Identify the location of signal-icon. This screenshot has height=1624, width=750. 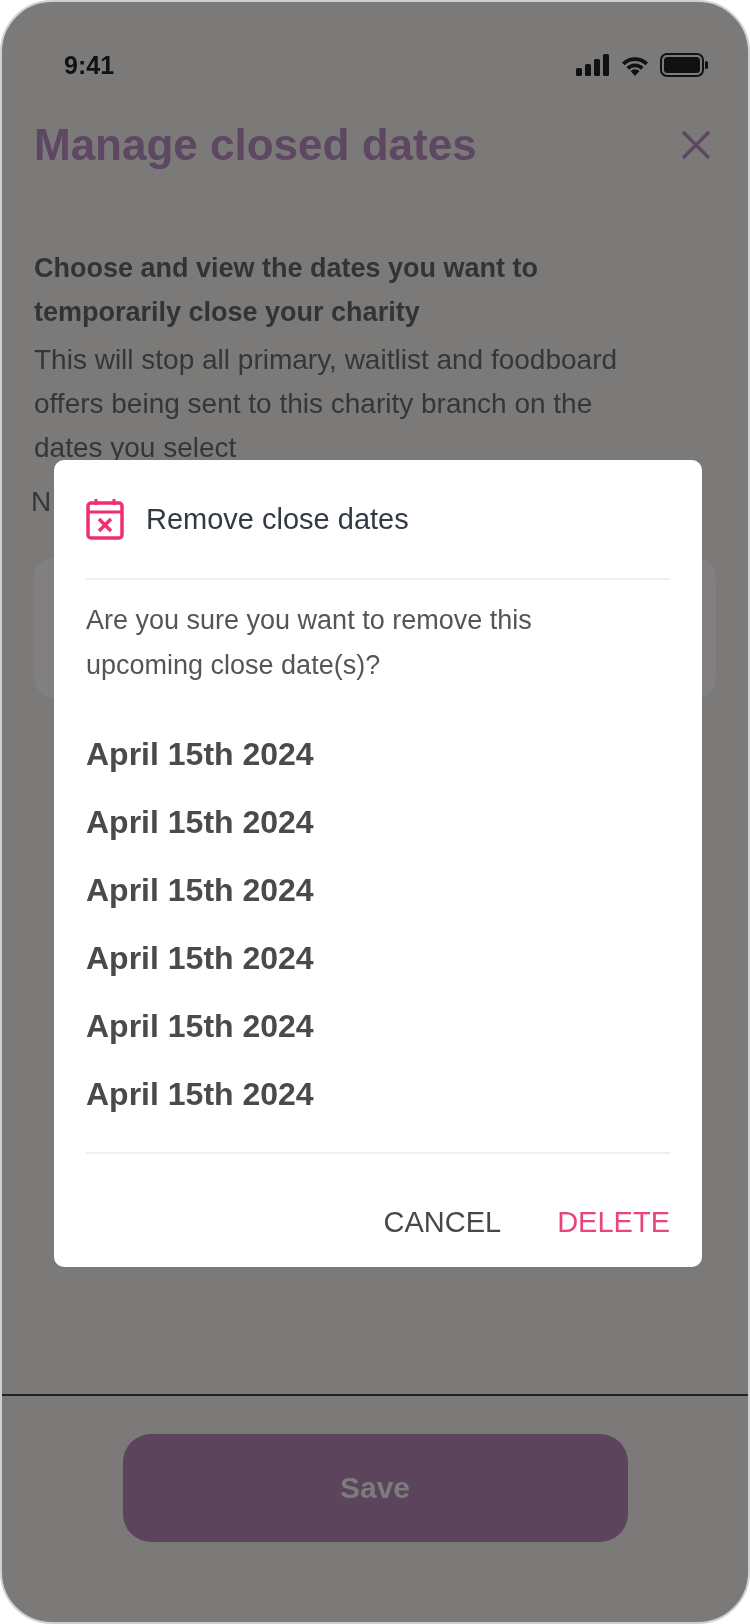
(593, 65).